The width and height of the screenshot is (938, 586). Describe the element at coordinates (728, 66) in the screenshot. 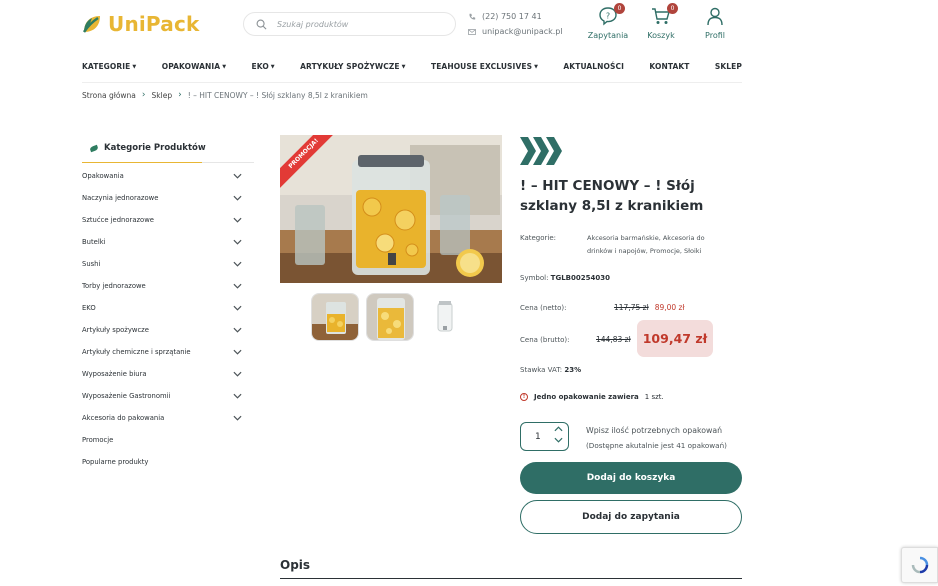

I see `nav-item-sklep: SKLEP` at that location.